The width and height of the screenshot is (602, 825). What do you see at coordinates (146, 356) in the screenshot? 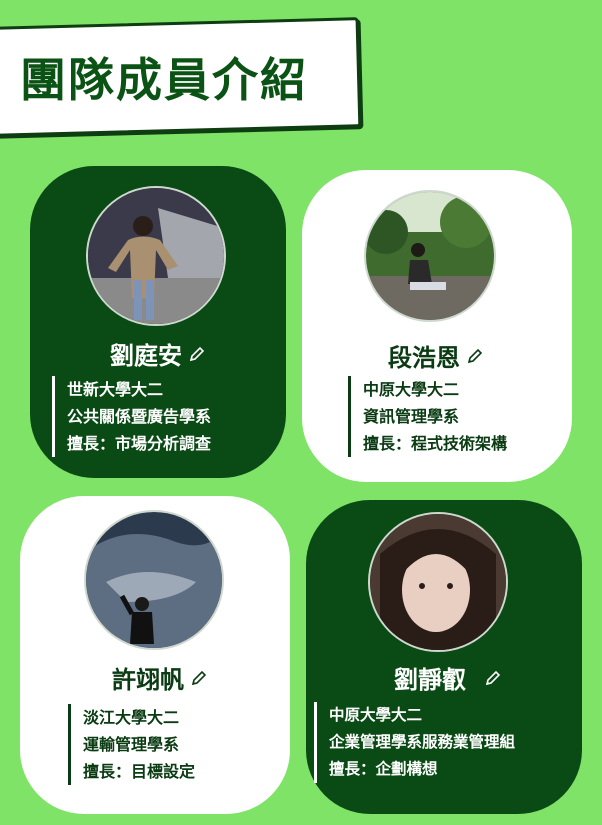
I see `member-name-1: 劉庭安` at bounding box center [146, 356].